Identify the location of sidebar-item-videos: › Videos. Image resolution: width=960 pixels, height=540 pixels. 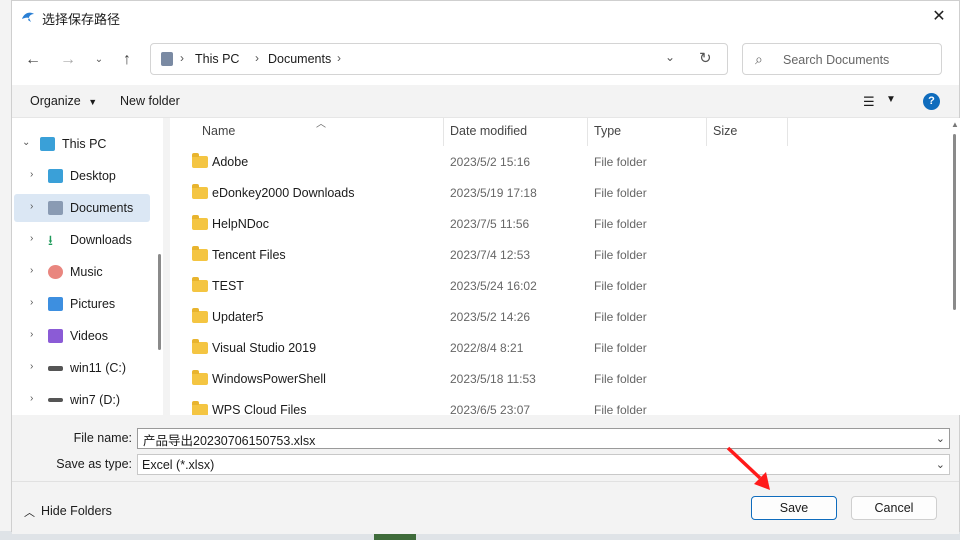
(82, 336).